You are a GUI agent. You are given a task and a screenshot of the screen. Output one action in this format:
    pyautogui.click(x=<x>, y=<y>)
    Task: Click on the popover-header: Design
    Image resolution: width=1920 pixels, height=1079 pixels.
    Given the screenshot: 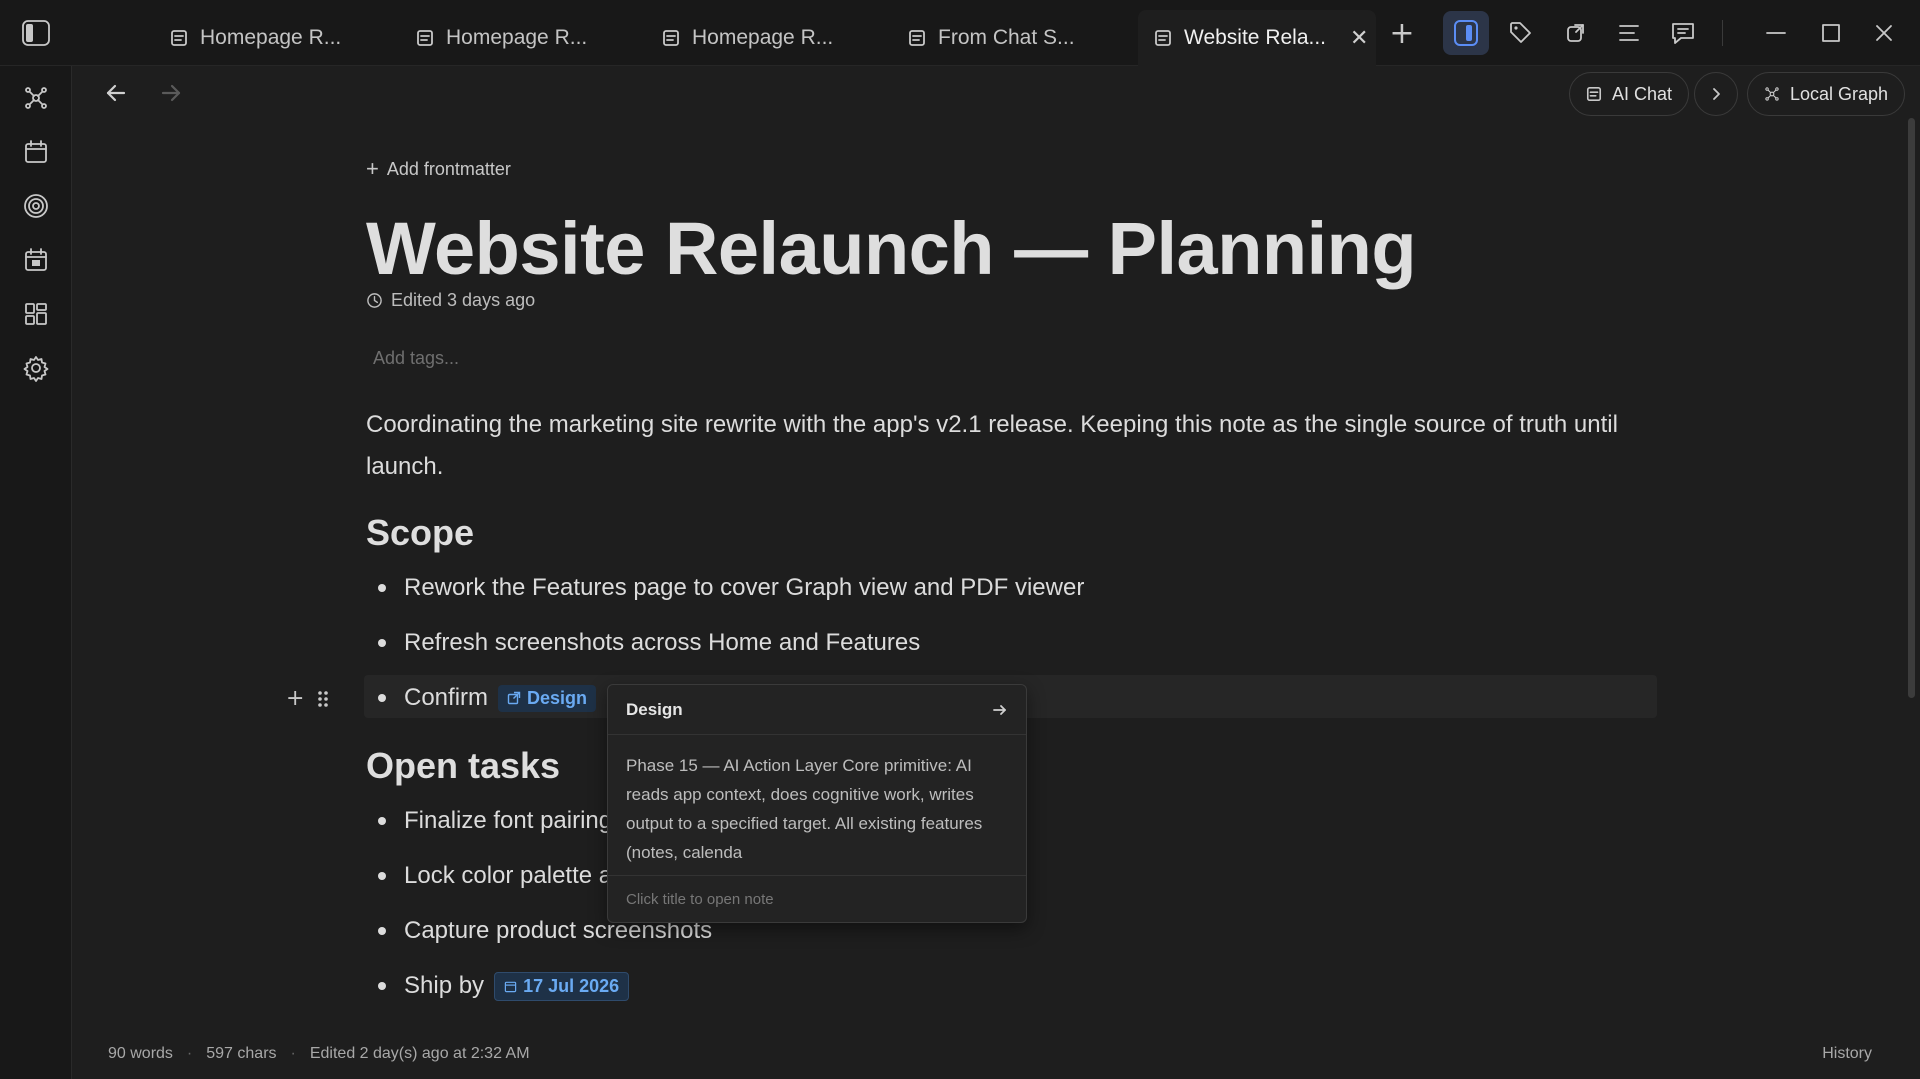 What is the action you would take?
    pyautogui.click(x=817, y=710)
    